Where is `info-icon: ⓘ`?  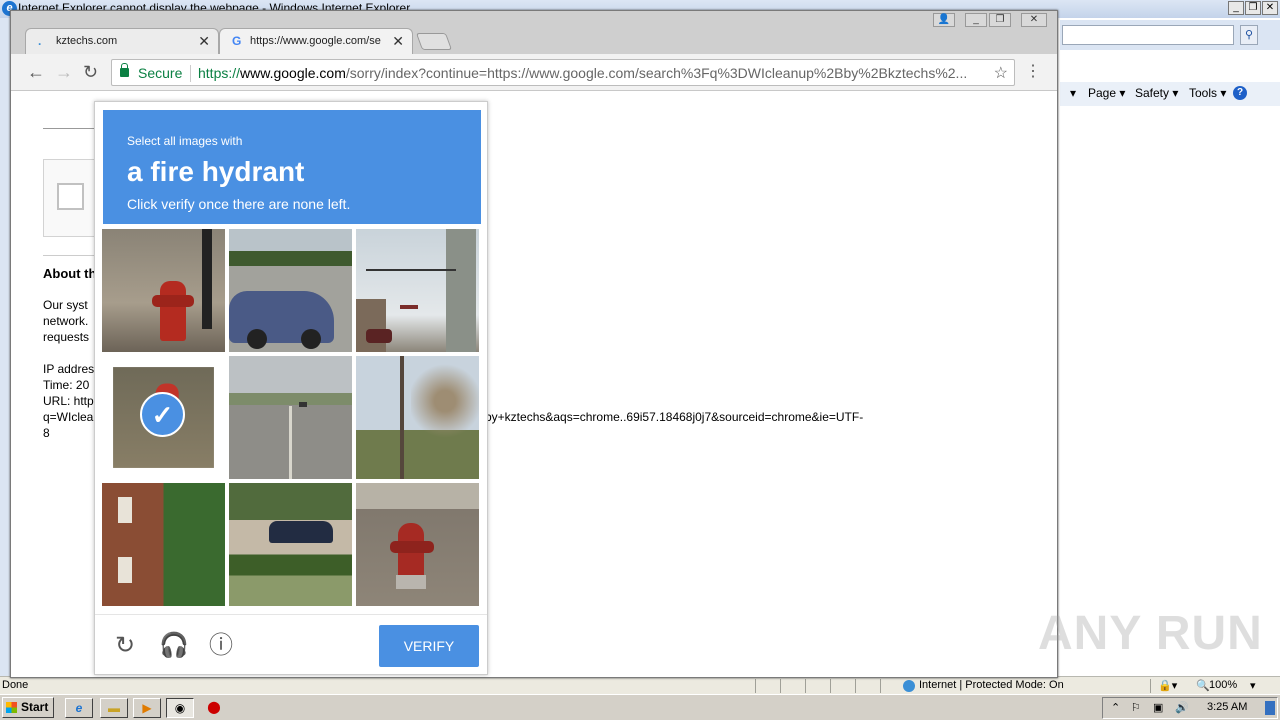 info-icon: ⓘ is located at coordinates (221, 646).